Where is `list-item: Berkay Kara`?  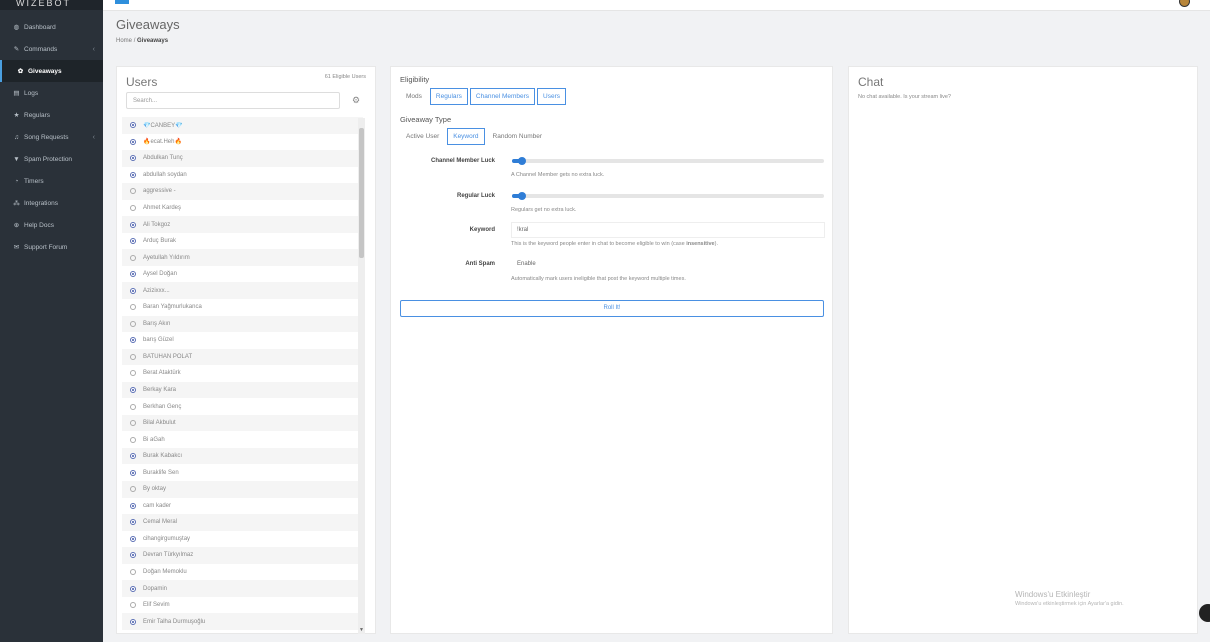 list-item: Berkay Kara is located at coordinates (242, 390).